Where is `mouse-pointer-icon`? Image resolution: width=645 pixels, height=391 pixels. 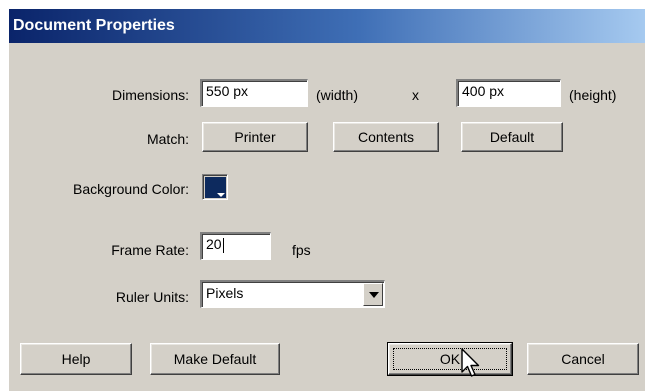 mouse-pointer-icon is located at coordinates (470, 362).